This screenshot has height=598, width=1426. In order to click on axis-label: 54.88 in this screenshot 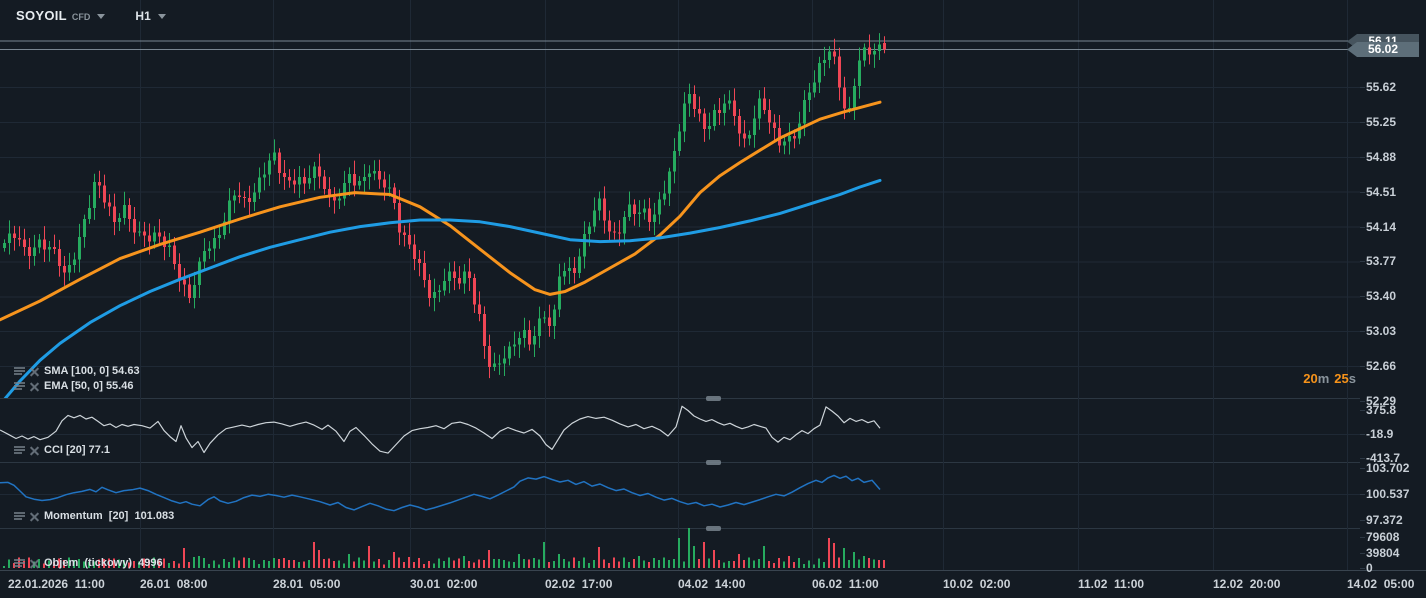, I will do `click(1378, 156)`.